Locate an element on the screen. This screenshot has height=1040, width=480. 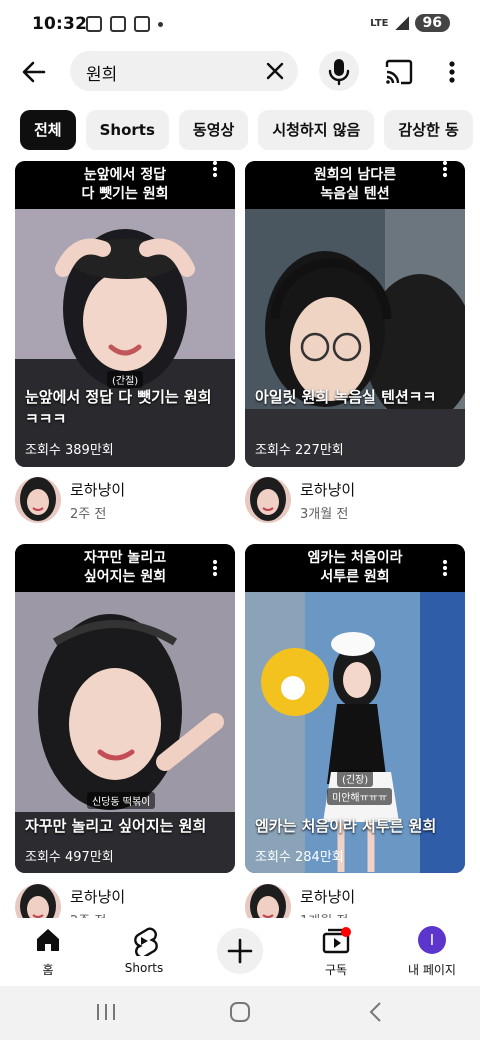
video-title: 아일릿 원희 녹음실 텐션ㅋㅋ is located at coordinates (346, 397).